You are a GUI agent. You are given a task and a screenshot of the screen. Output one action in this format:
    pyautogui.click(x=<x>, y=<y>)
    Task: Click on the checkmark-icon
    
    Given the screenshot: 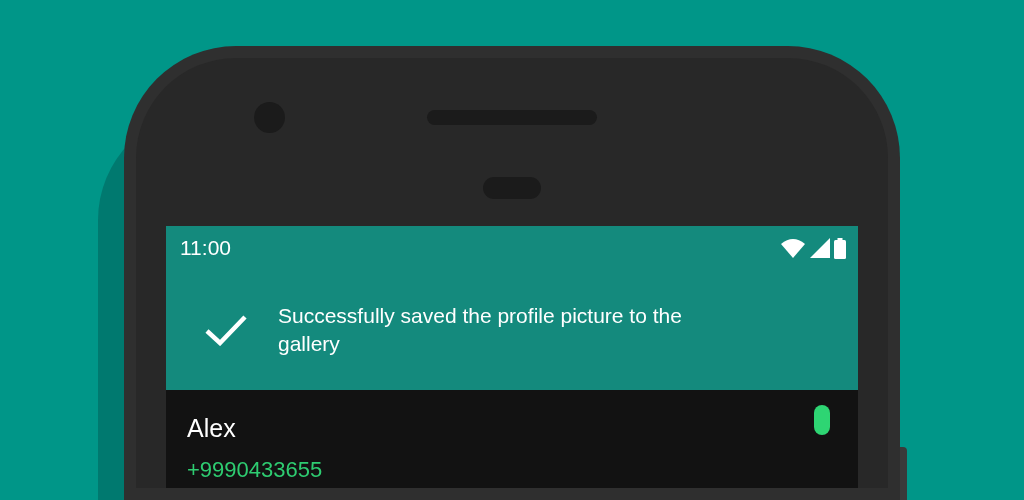 What is the action you would take?
    pyautogui.click(x=226, y=330)
    